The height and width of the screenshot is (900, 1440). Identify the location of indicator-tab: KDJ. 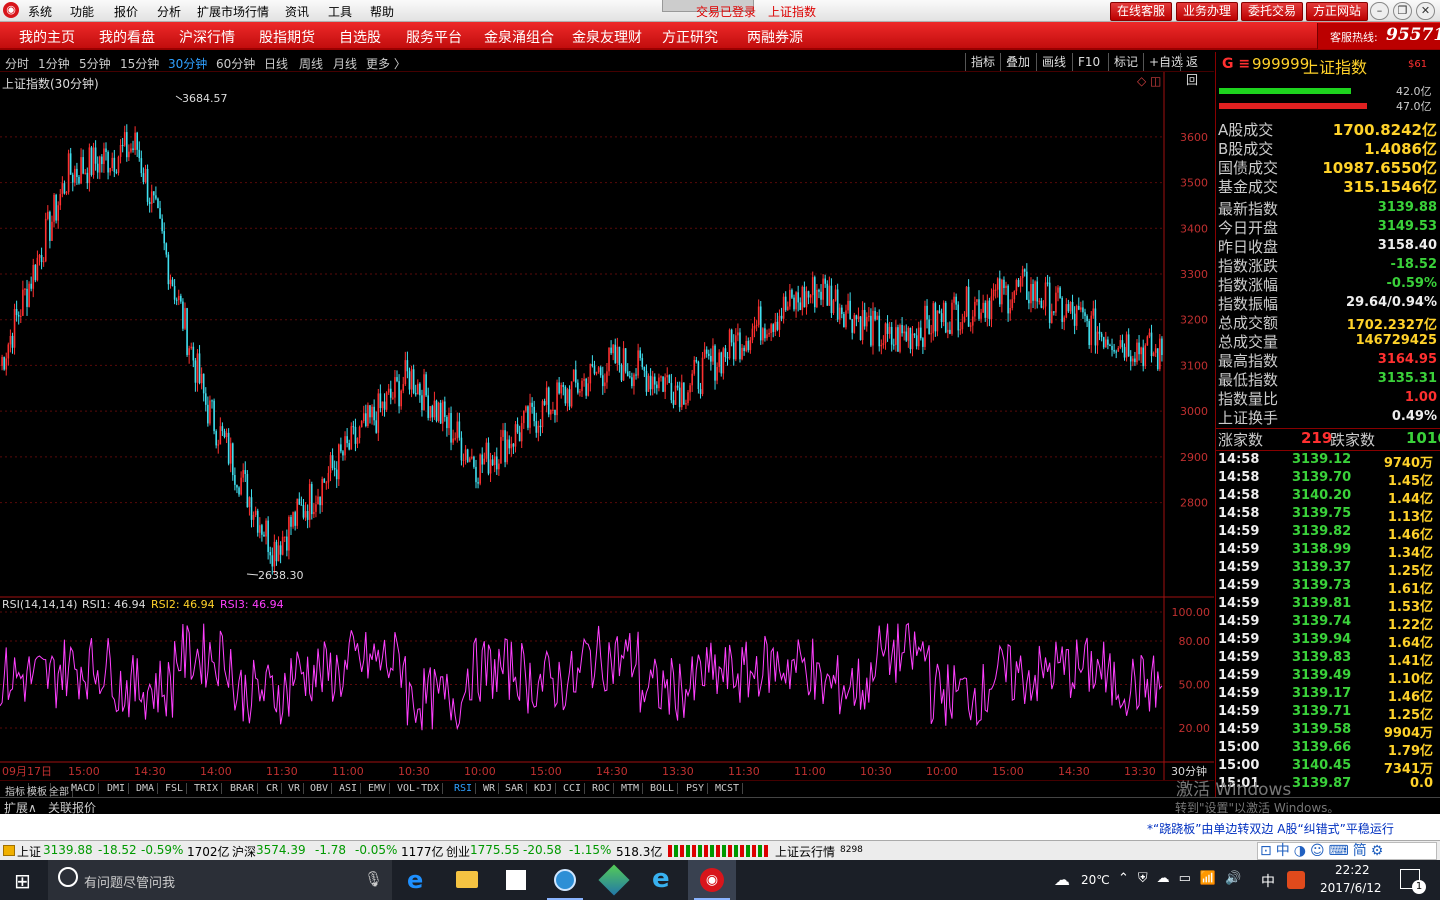
(544, 788).